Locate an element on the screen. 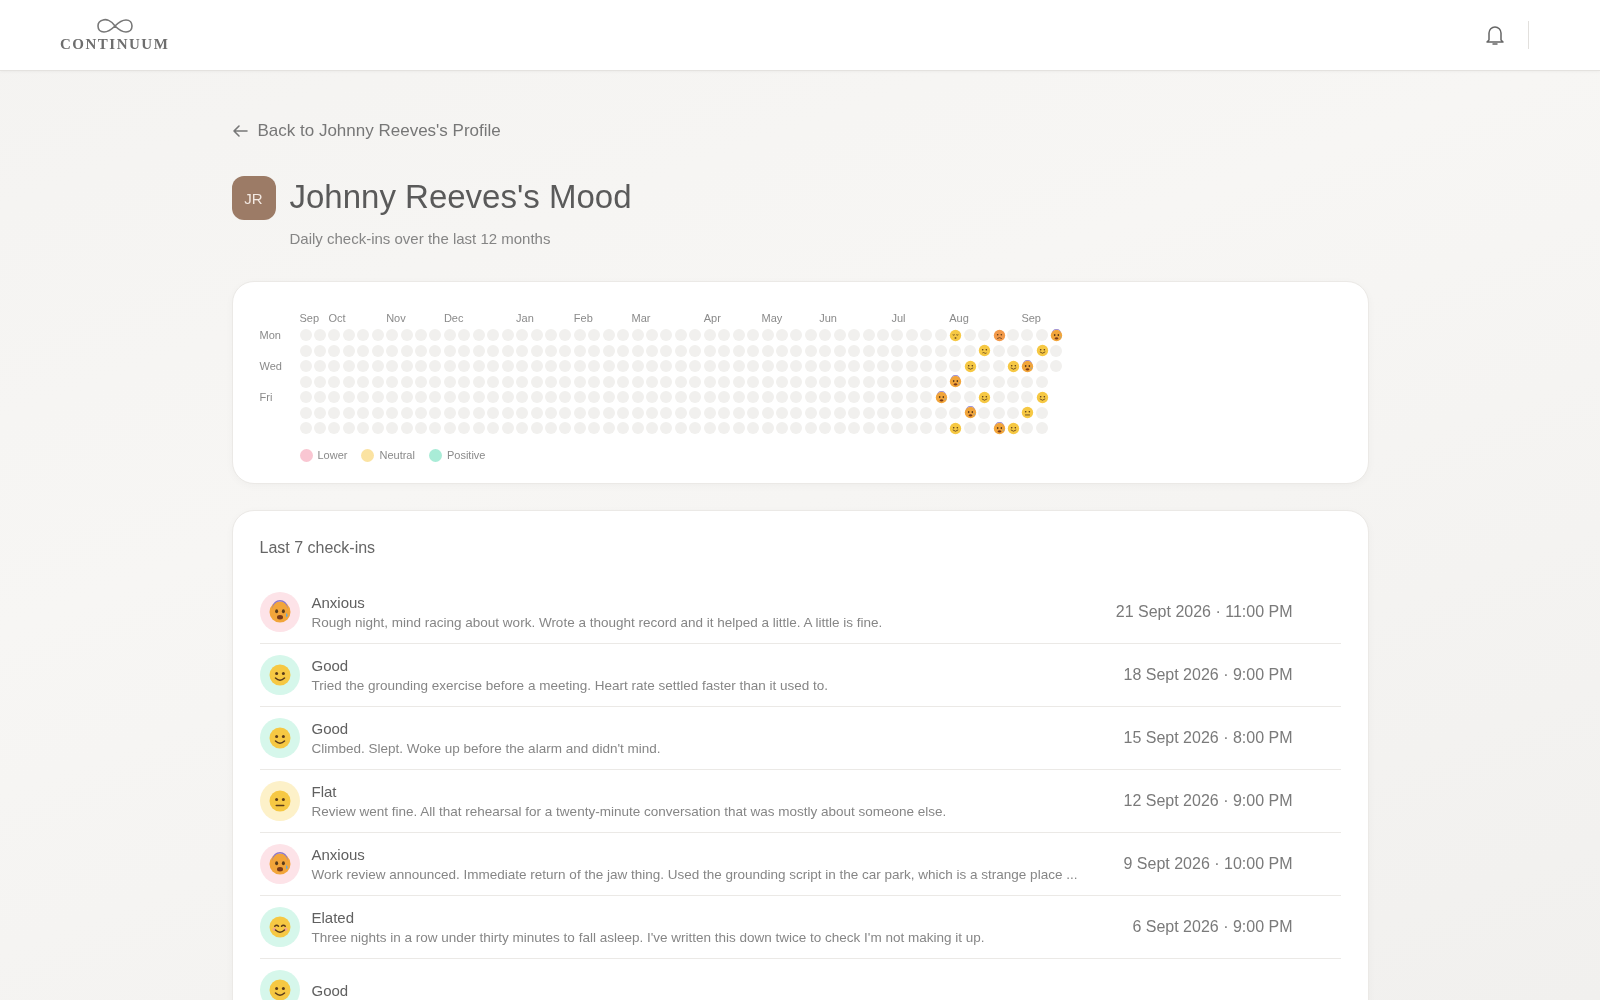  checkin-date: 12 Sept 2026 · 9:00 PM is located at coordinates (1208, 801).